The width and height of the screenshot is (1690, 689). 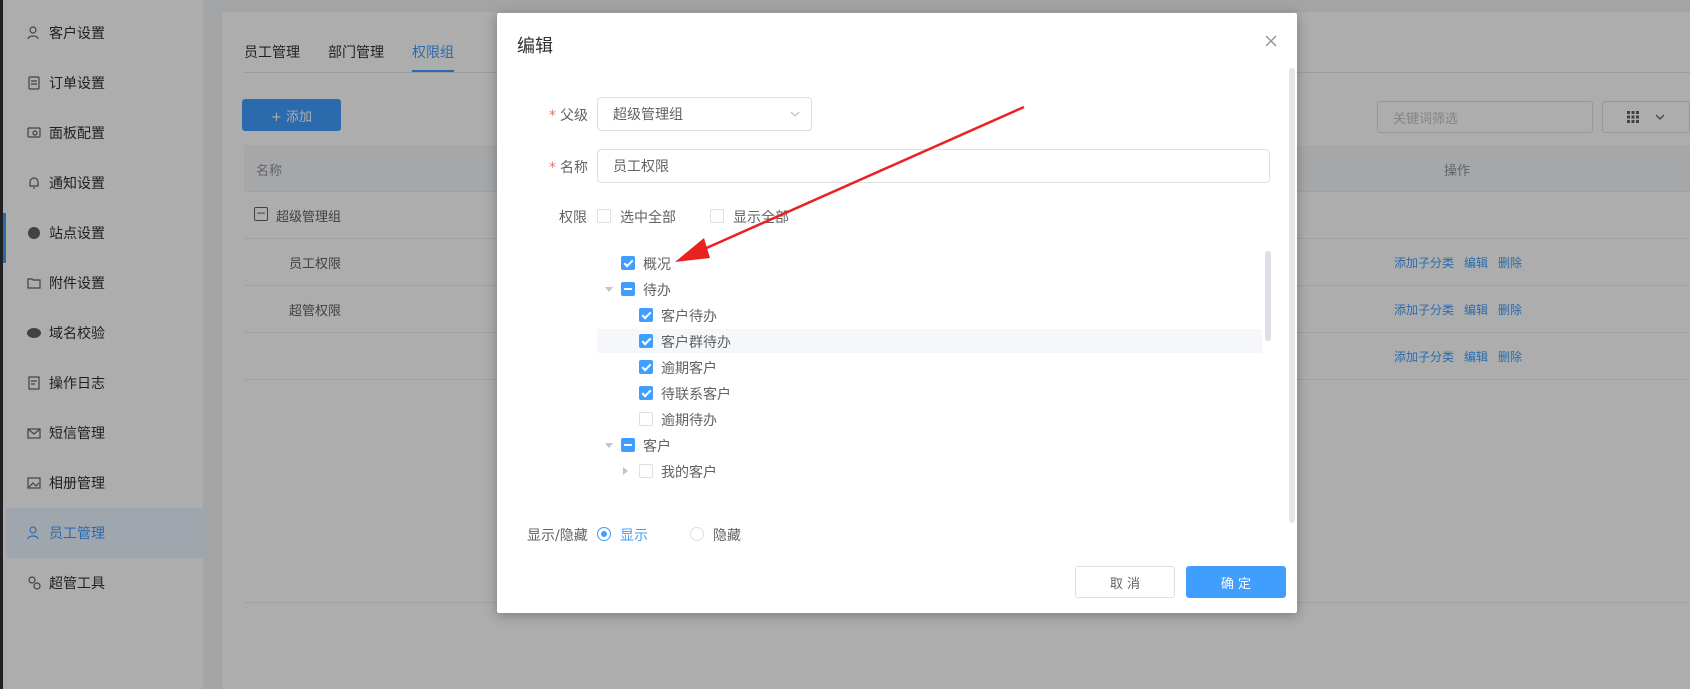 What do you see at coordinates (689, 473) in the screenshot?
I see `tree-node-label: 我的客户` at bounding box center [689, 473].